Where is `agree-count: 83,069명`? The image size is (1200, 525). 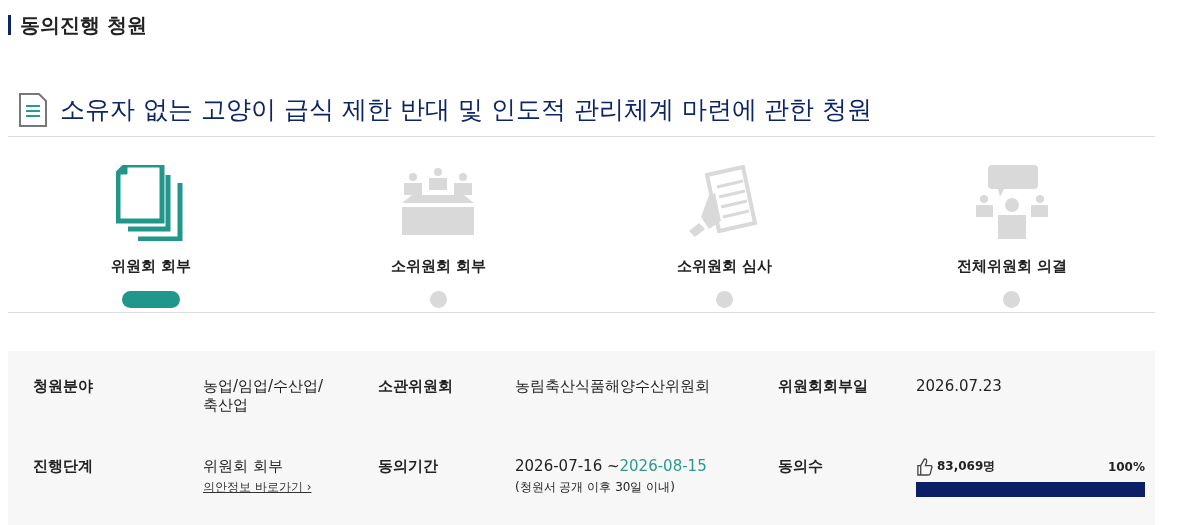 agree-count: 83,069명 is located at coordinates (966, 466).